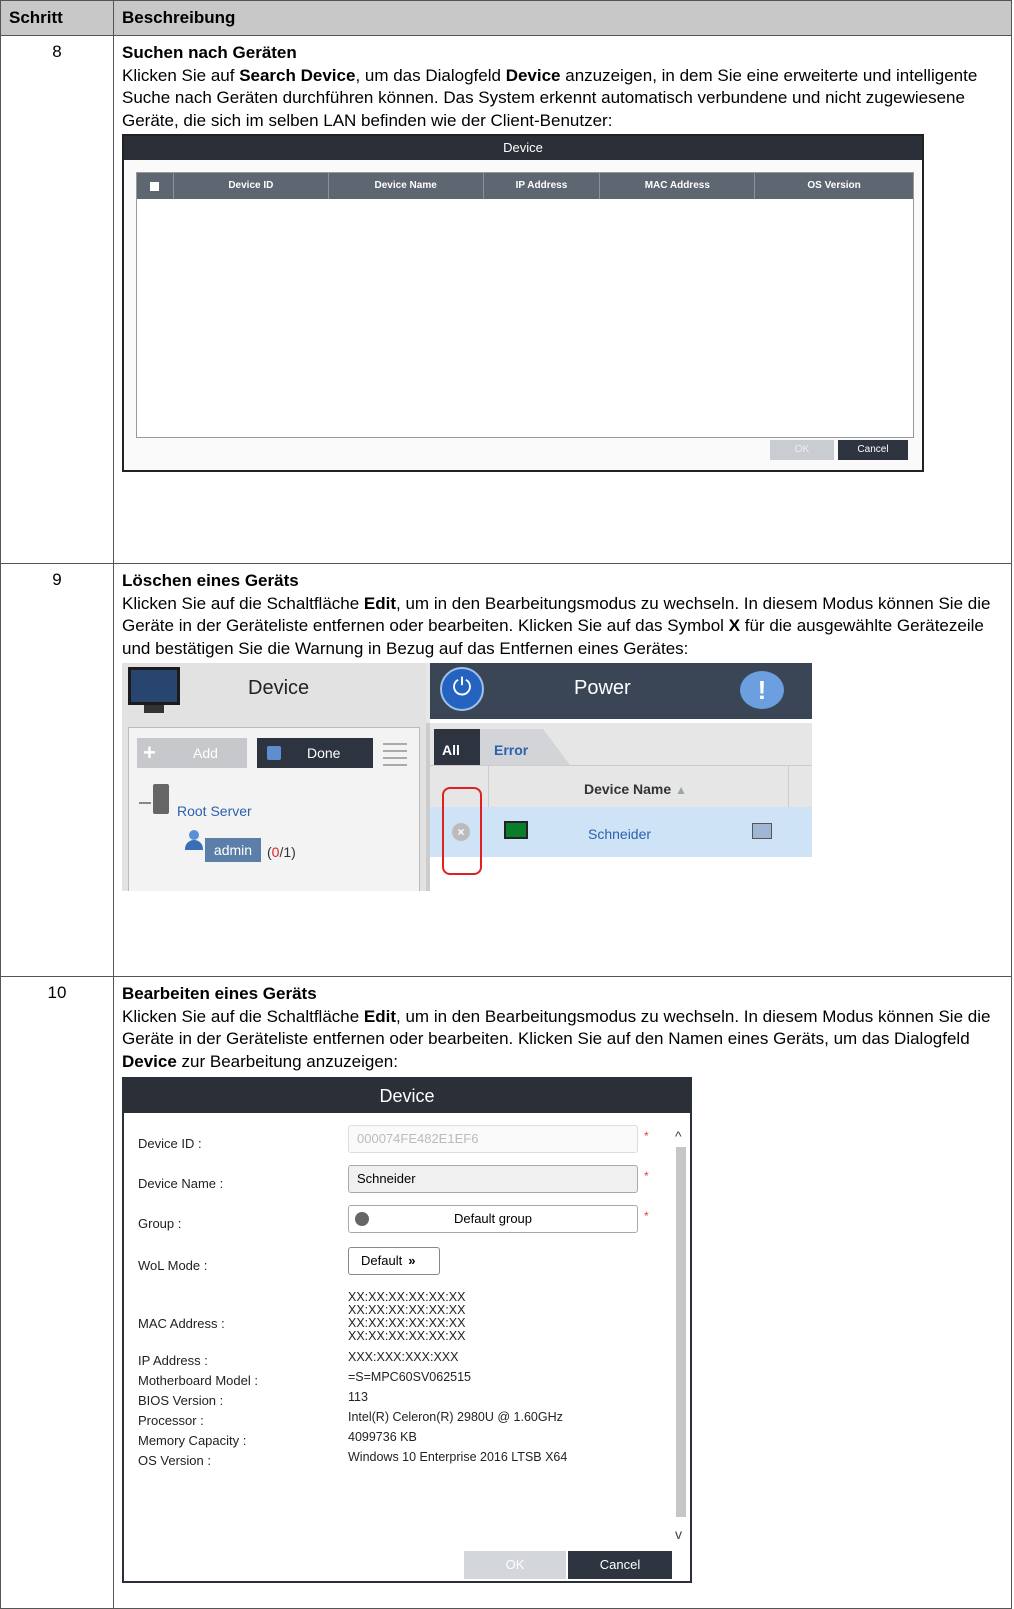  I want to click on device-id-label: Device ID :, so click(170, 1143).